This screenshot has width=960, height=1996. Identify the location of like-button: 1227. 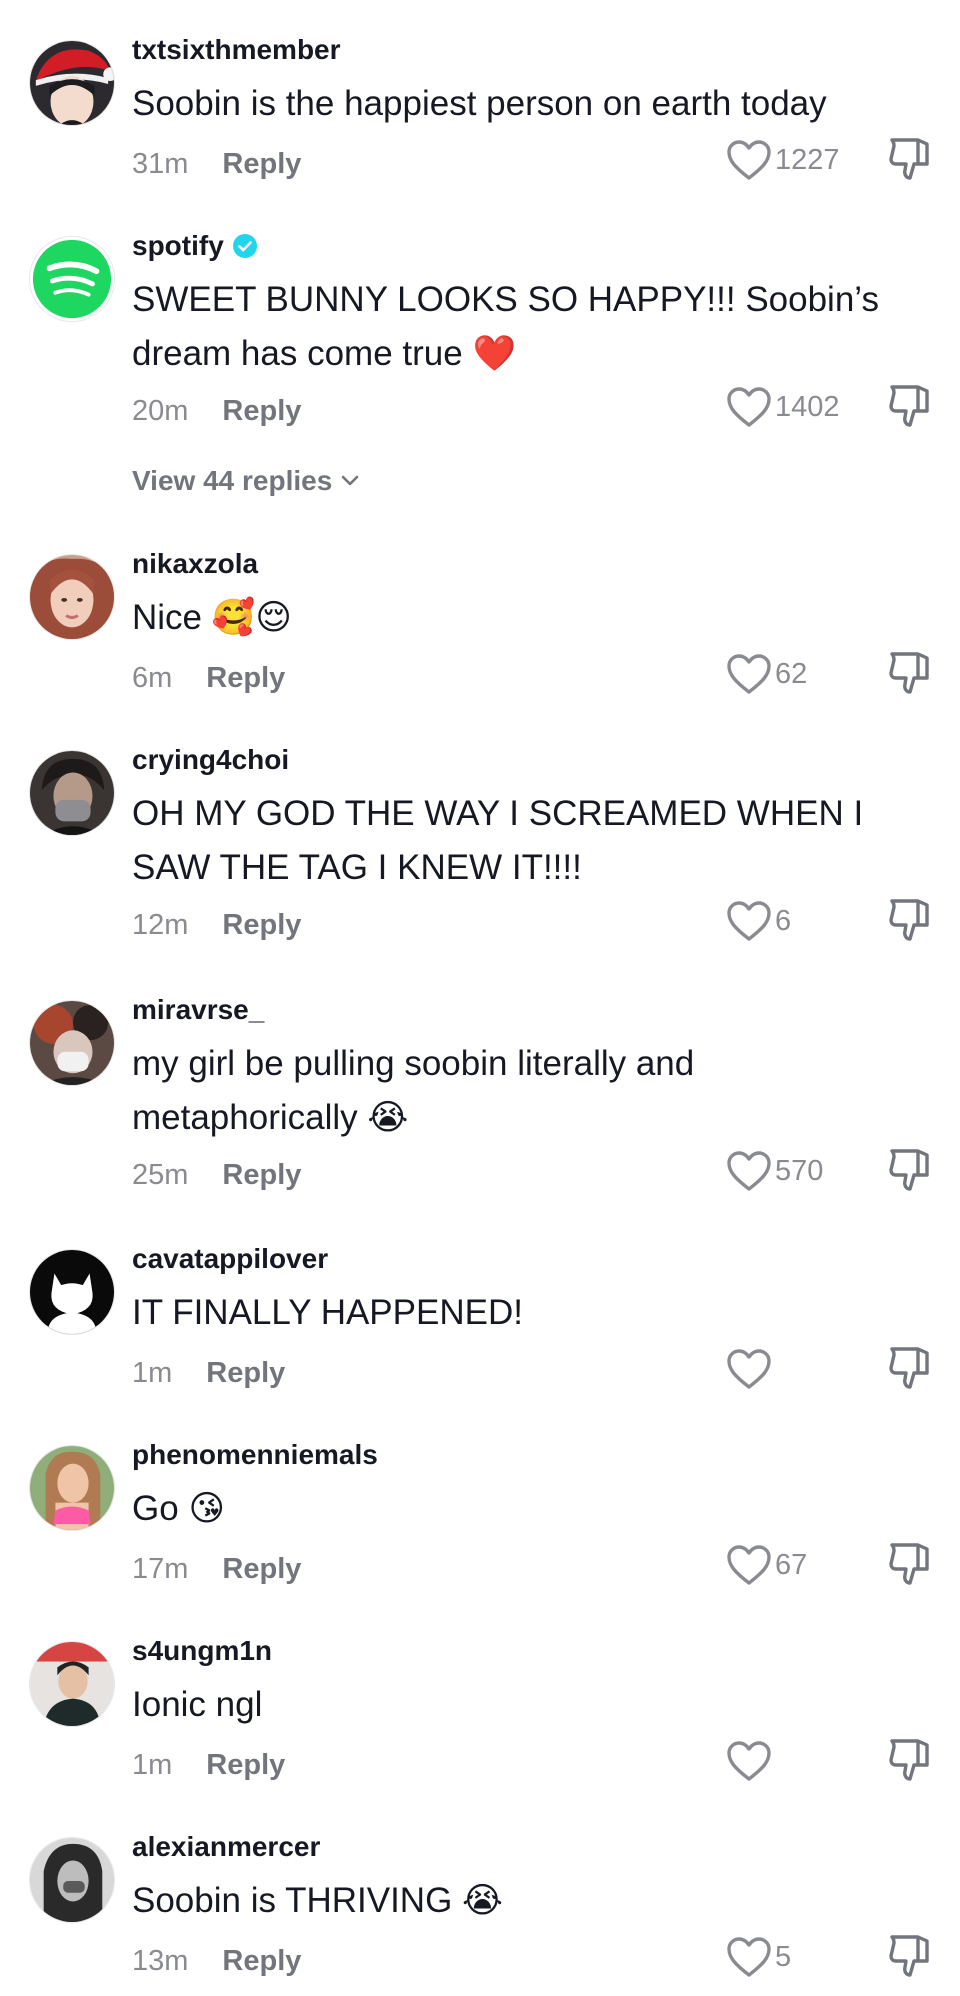
(801, 160).